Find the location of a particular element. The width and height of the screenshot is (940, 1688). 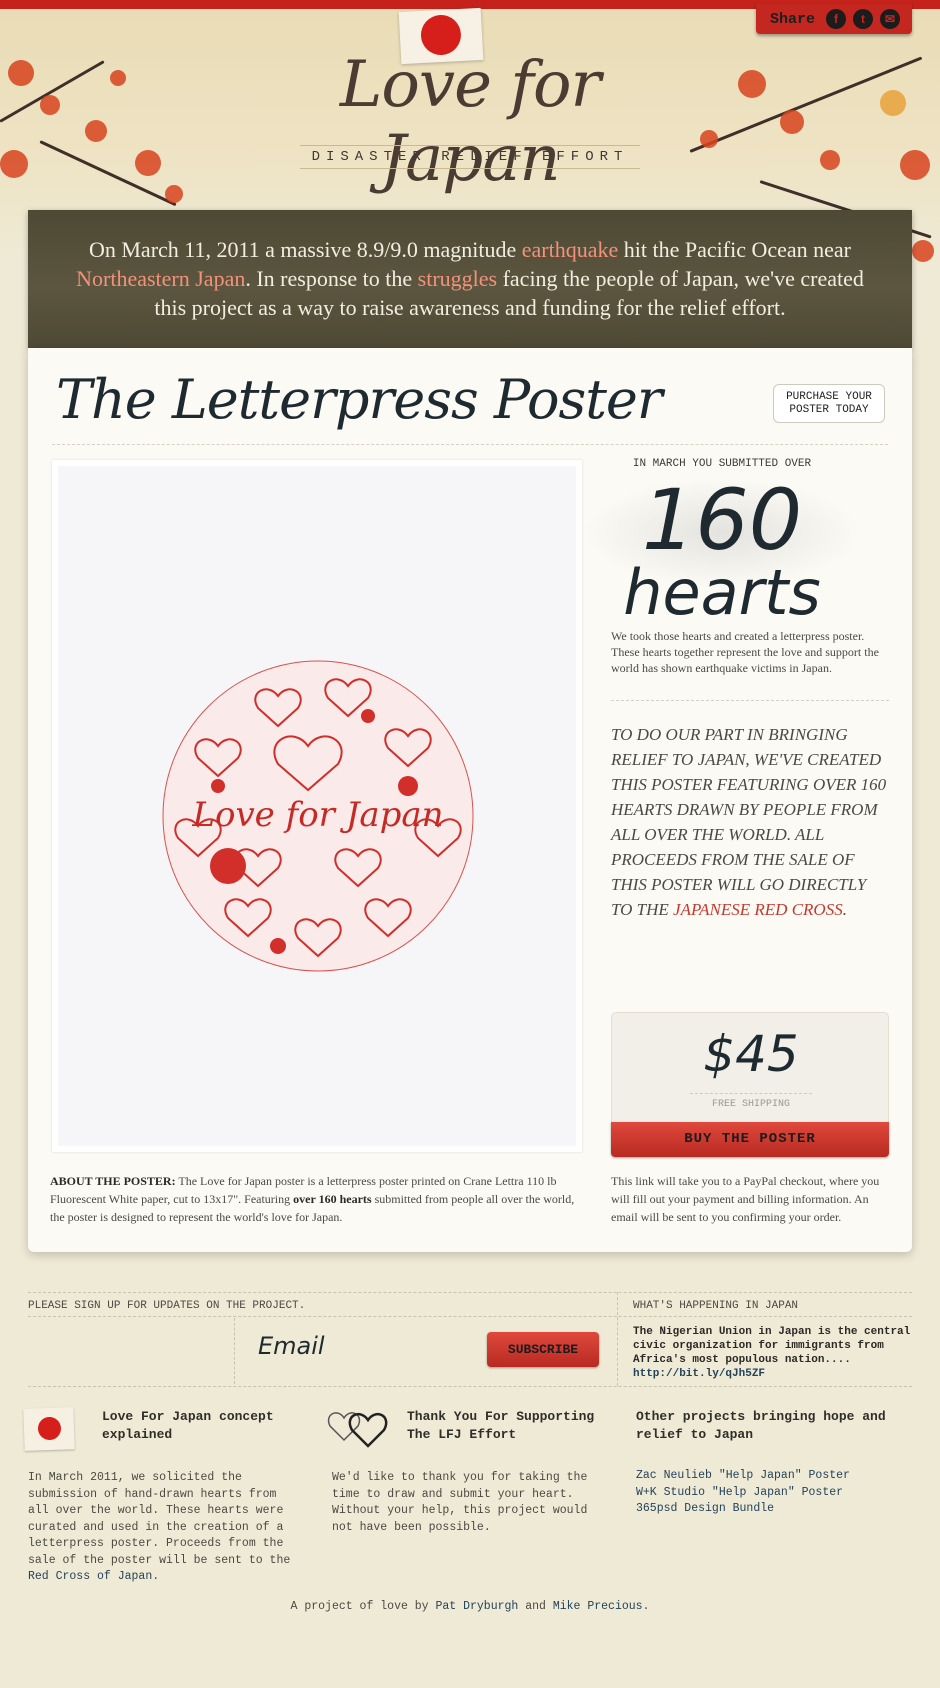

red-cross-link: Japanese Red Cross is located at coordinates (758, 909).